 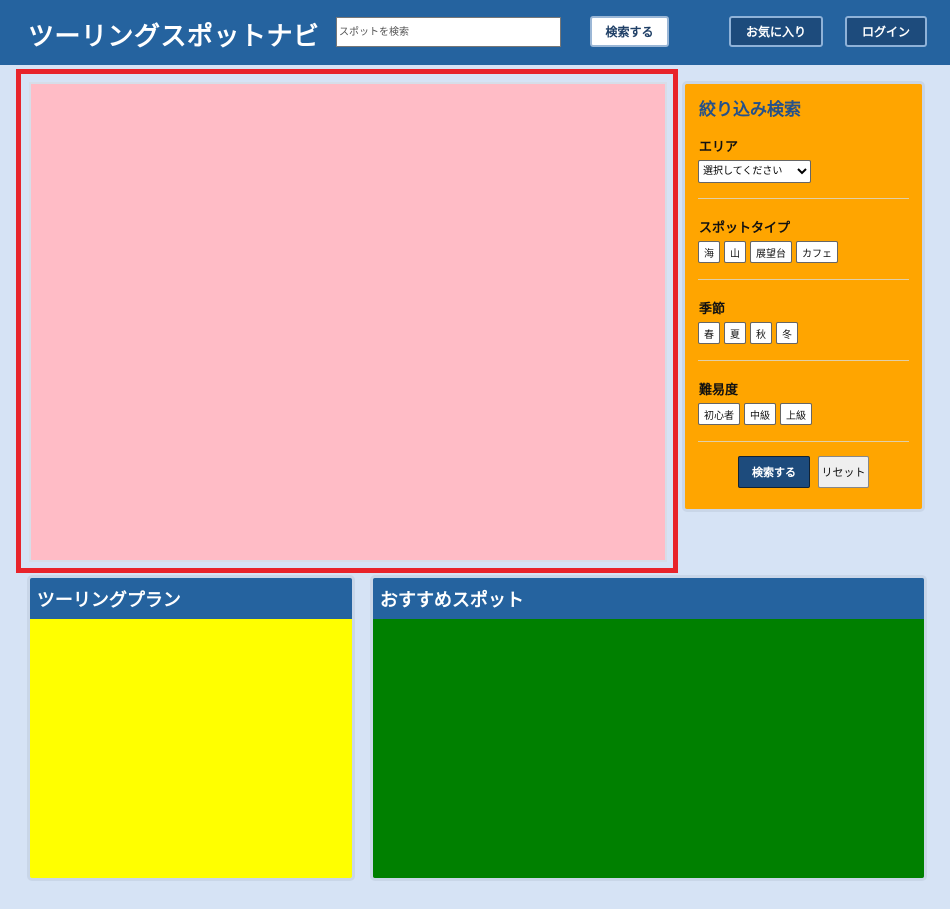 I want to click on spot-type-viewpoint-chip: 展望台, so click(x=771, y=252).